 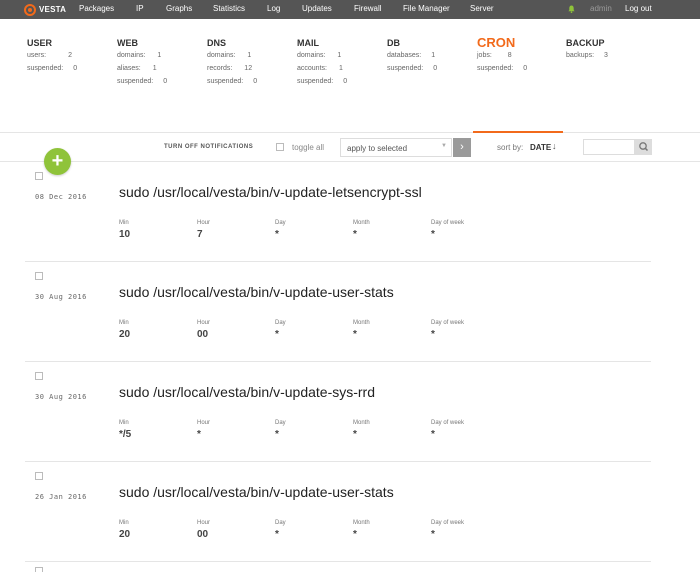 I want to click on nav-item-updates: Updates, so click(x=317, y=8).